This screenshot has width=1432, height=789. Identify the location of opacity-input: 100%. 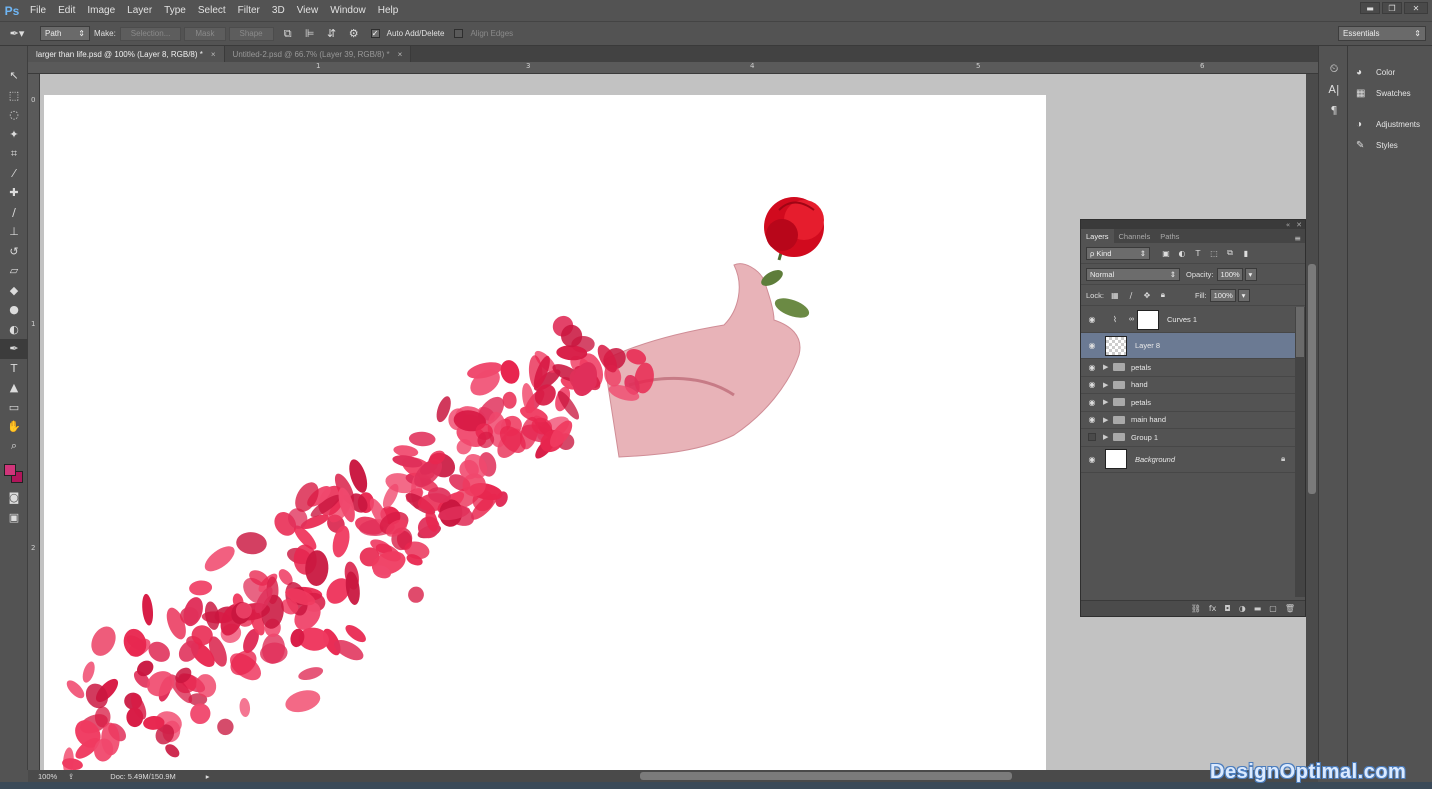
(1229, 274).